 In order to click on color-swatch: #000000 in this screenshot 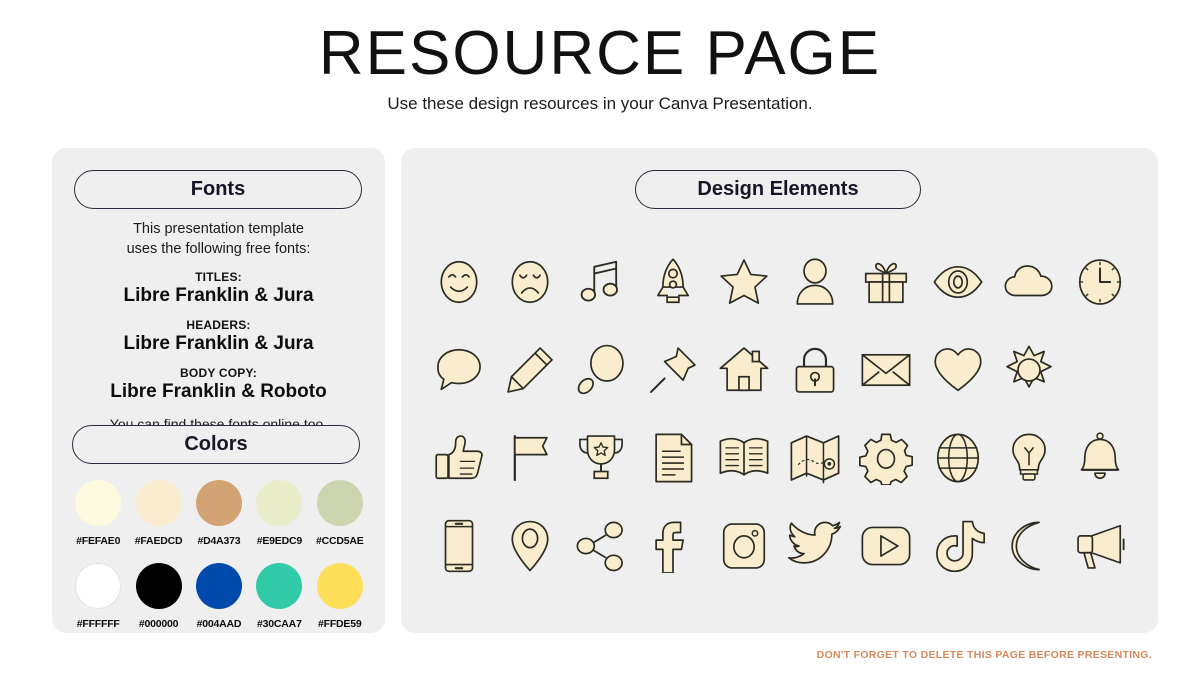, I will do `click(158, 596)`.